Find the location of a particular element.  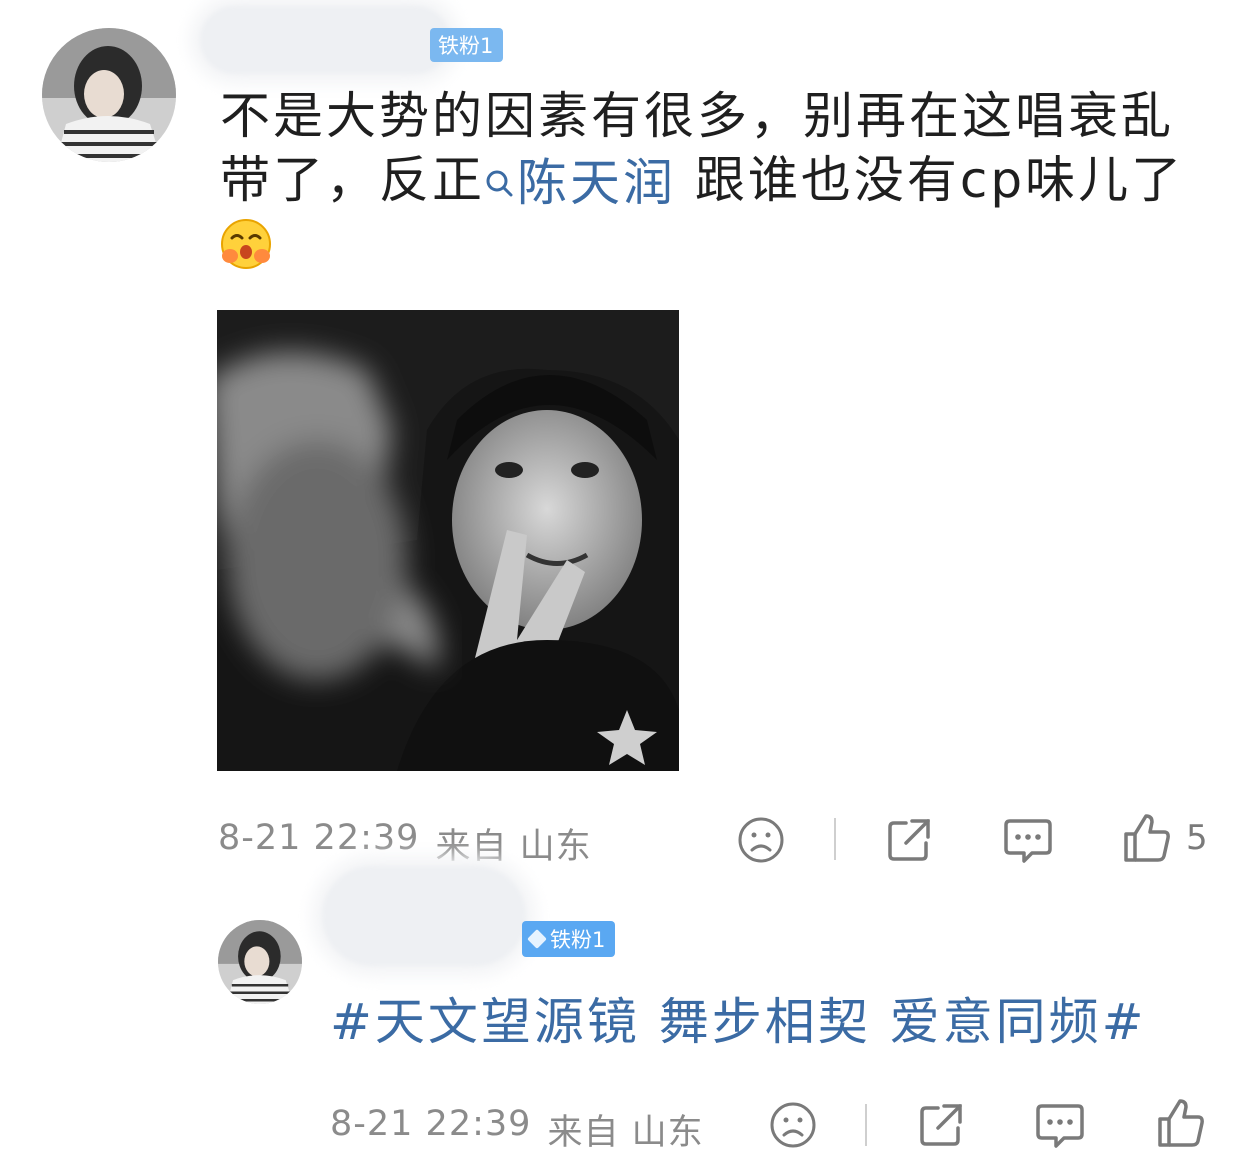

comment-text-part-2: 跟谁也没有cp味儿了 is located at coordinates (930, 180).